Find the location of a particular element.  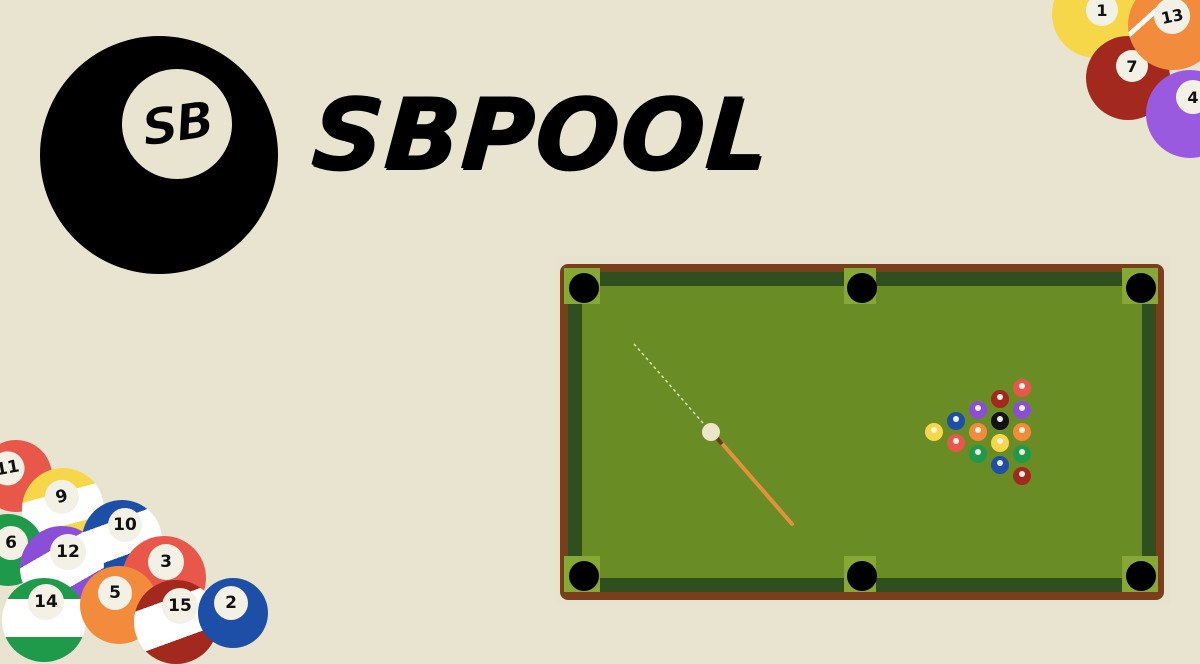

brand-title: SBPOOL is located at coordinates (541, 135).